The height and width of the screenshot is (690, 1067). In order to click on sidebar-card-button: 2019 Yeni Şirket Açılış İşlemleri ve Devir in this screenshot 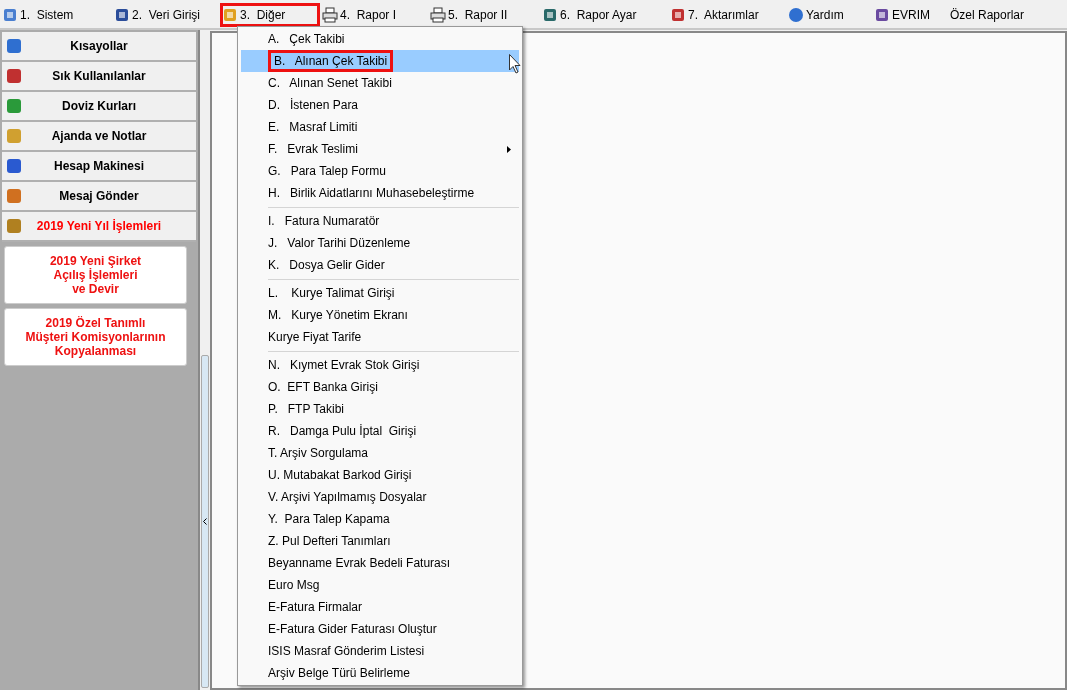, I will do `click(95, 275)`.